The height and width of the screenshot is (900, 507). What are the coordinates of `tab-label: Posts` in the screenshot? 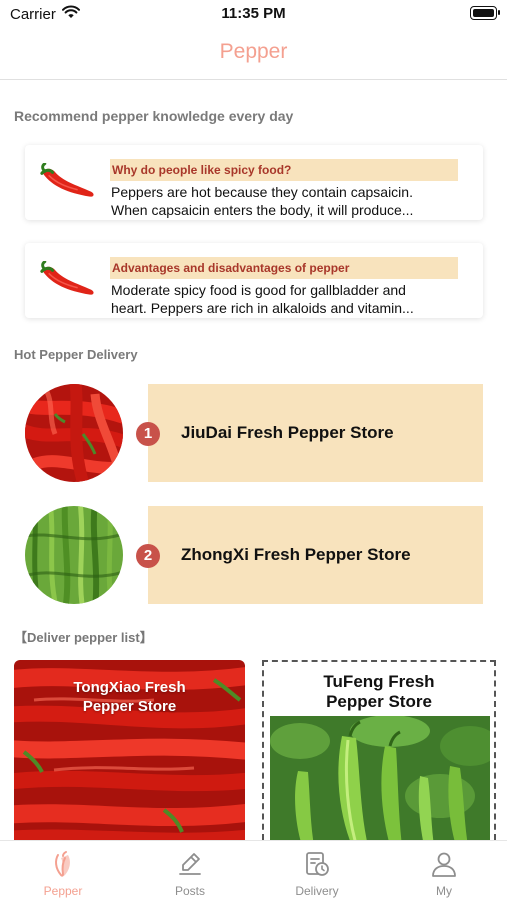 It's located at (189, 891).